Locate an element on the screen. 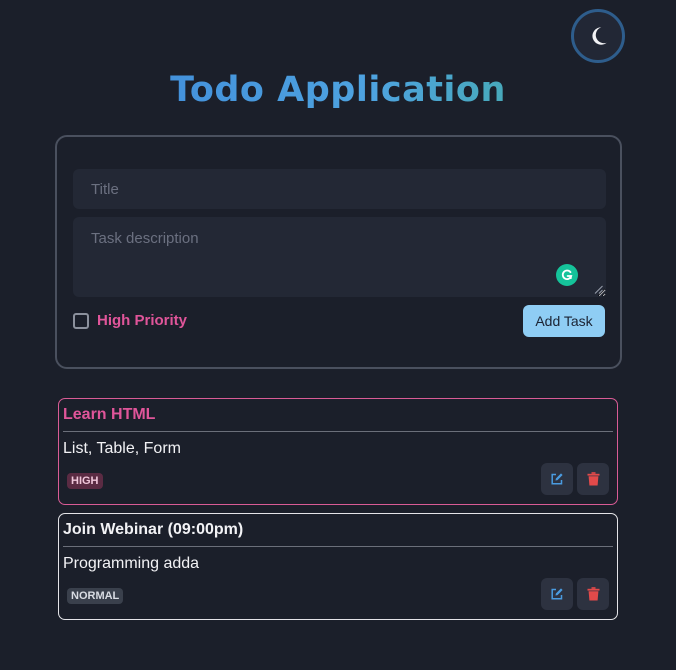  high-priority-label: High Priority is located at coordinates (142, 320).